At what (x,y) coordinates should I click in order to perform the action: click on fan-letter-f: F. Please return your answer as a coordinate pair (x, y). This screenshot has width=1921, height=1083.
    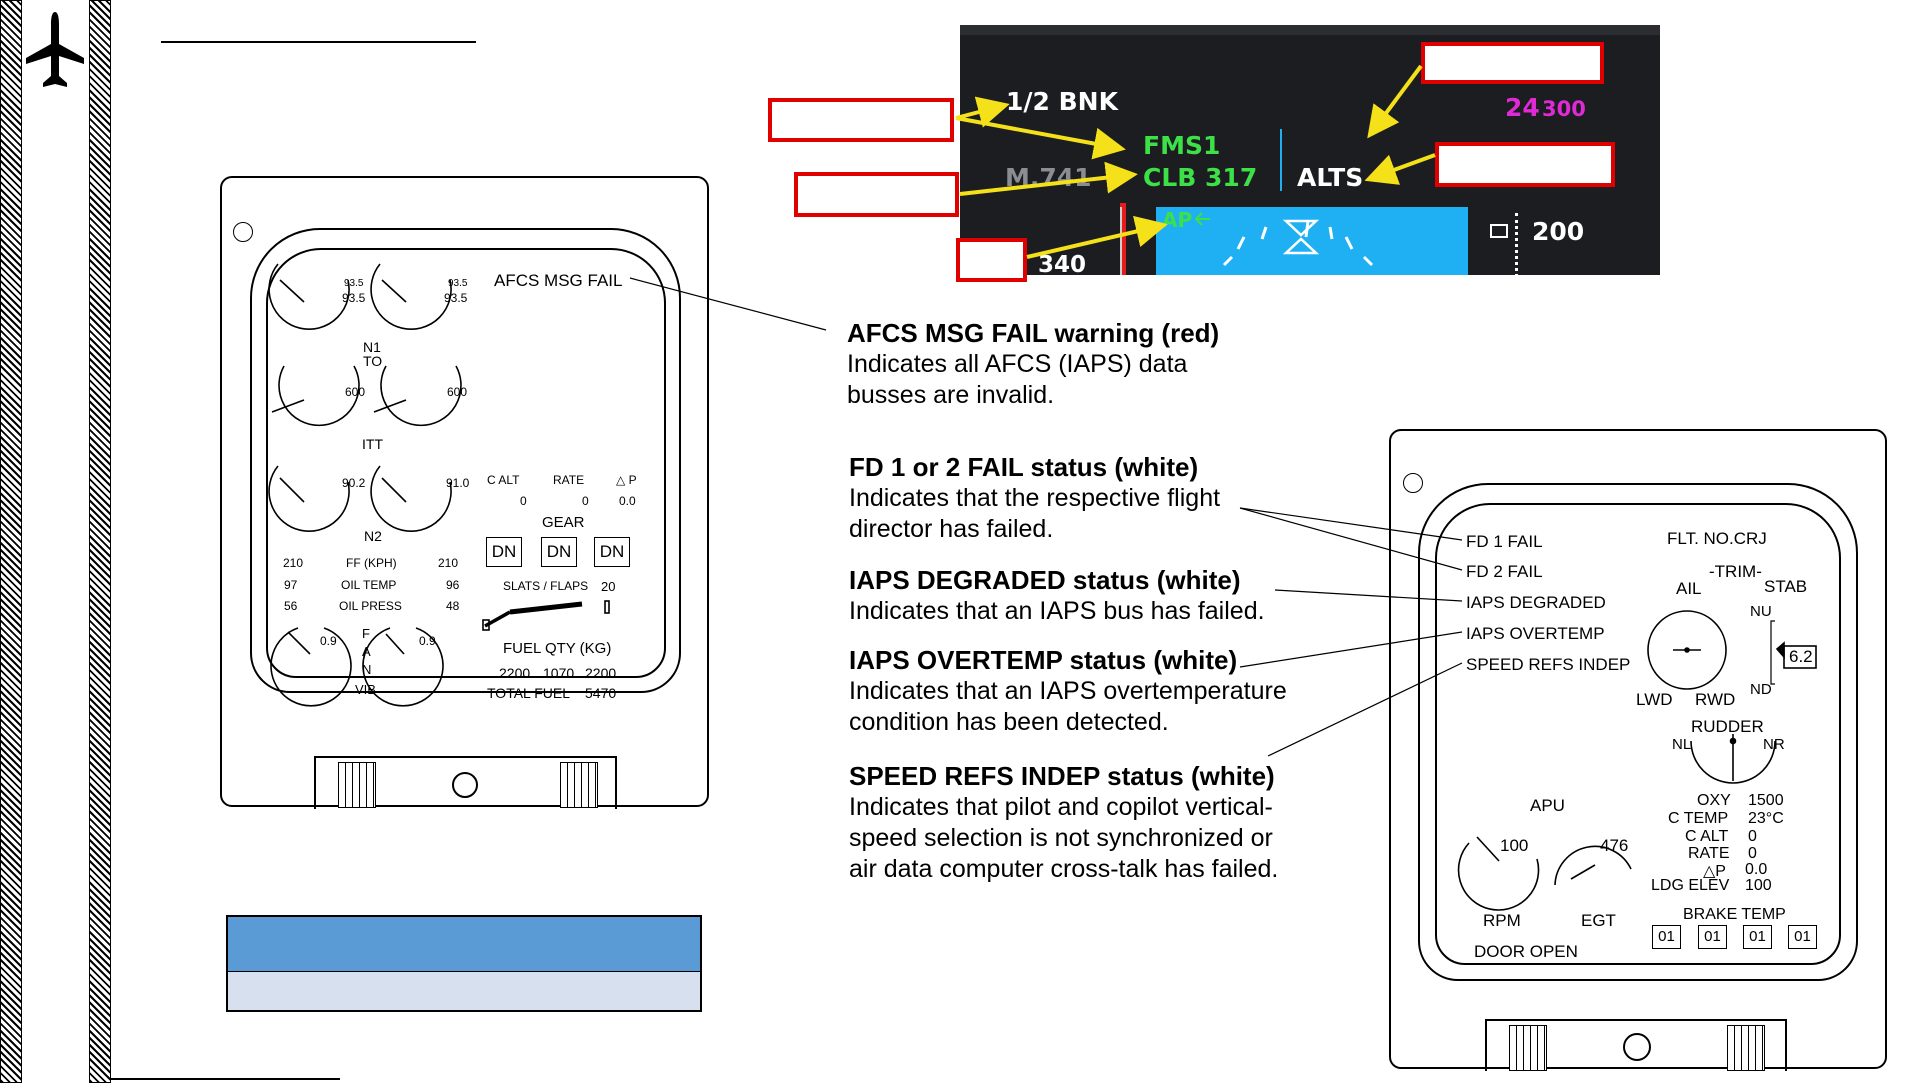
    Looking at the image, I should click on (366, 633).